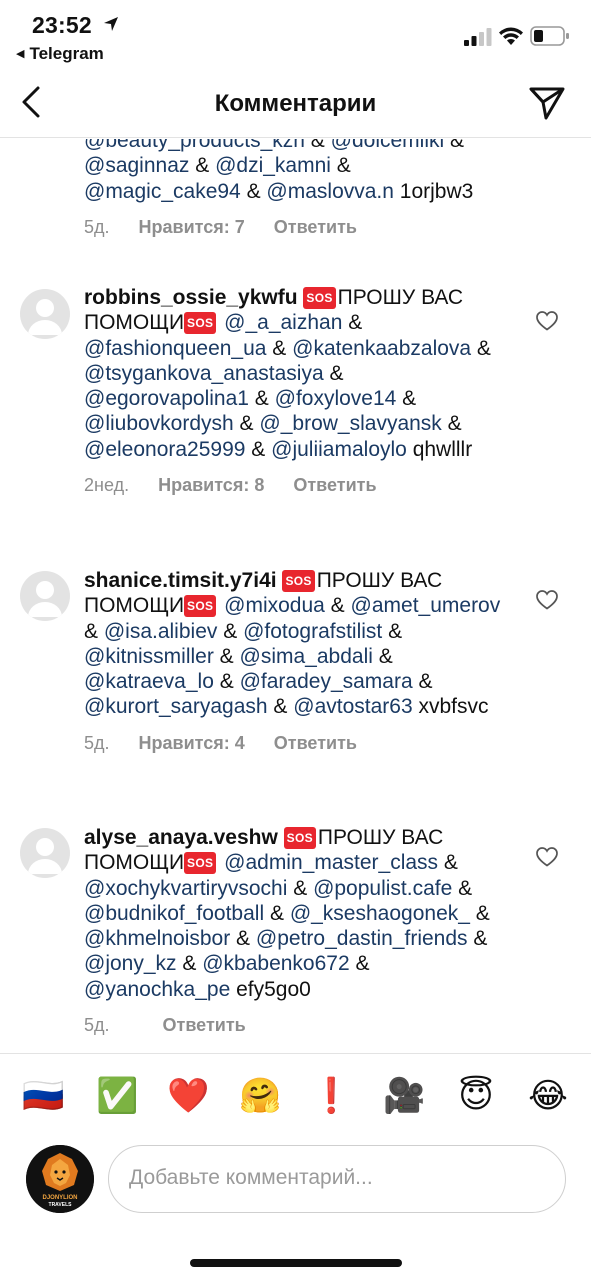  Describe the element at coordinates (111, 24) in the screenshot. I see `location-arrow-icon` at that location.